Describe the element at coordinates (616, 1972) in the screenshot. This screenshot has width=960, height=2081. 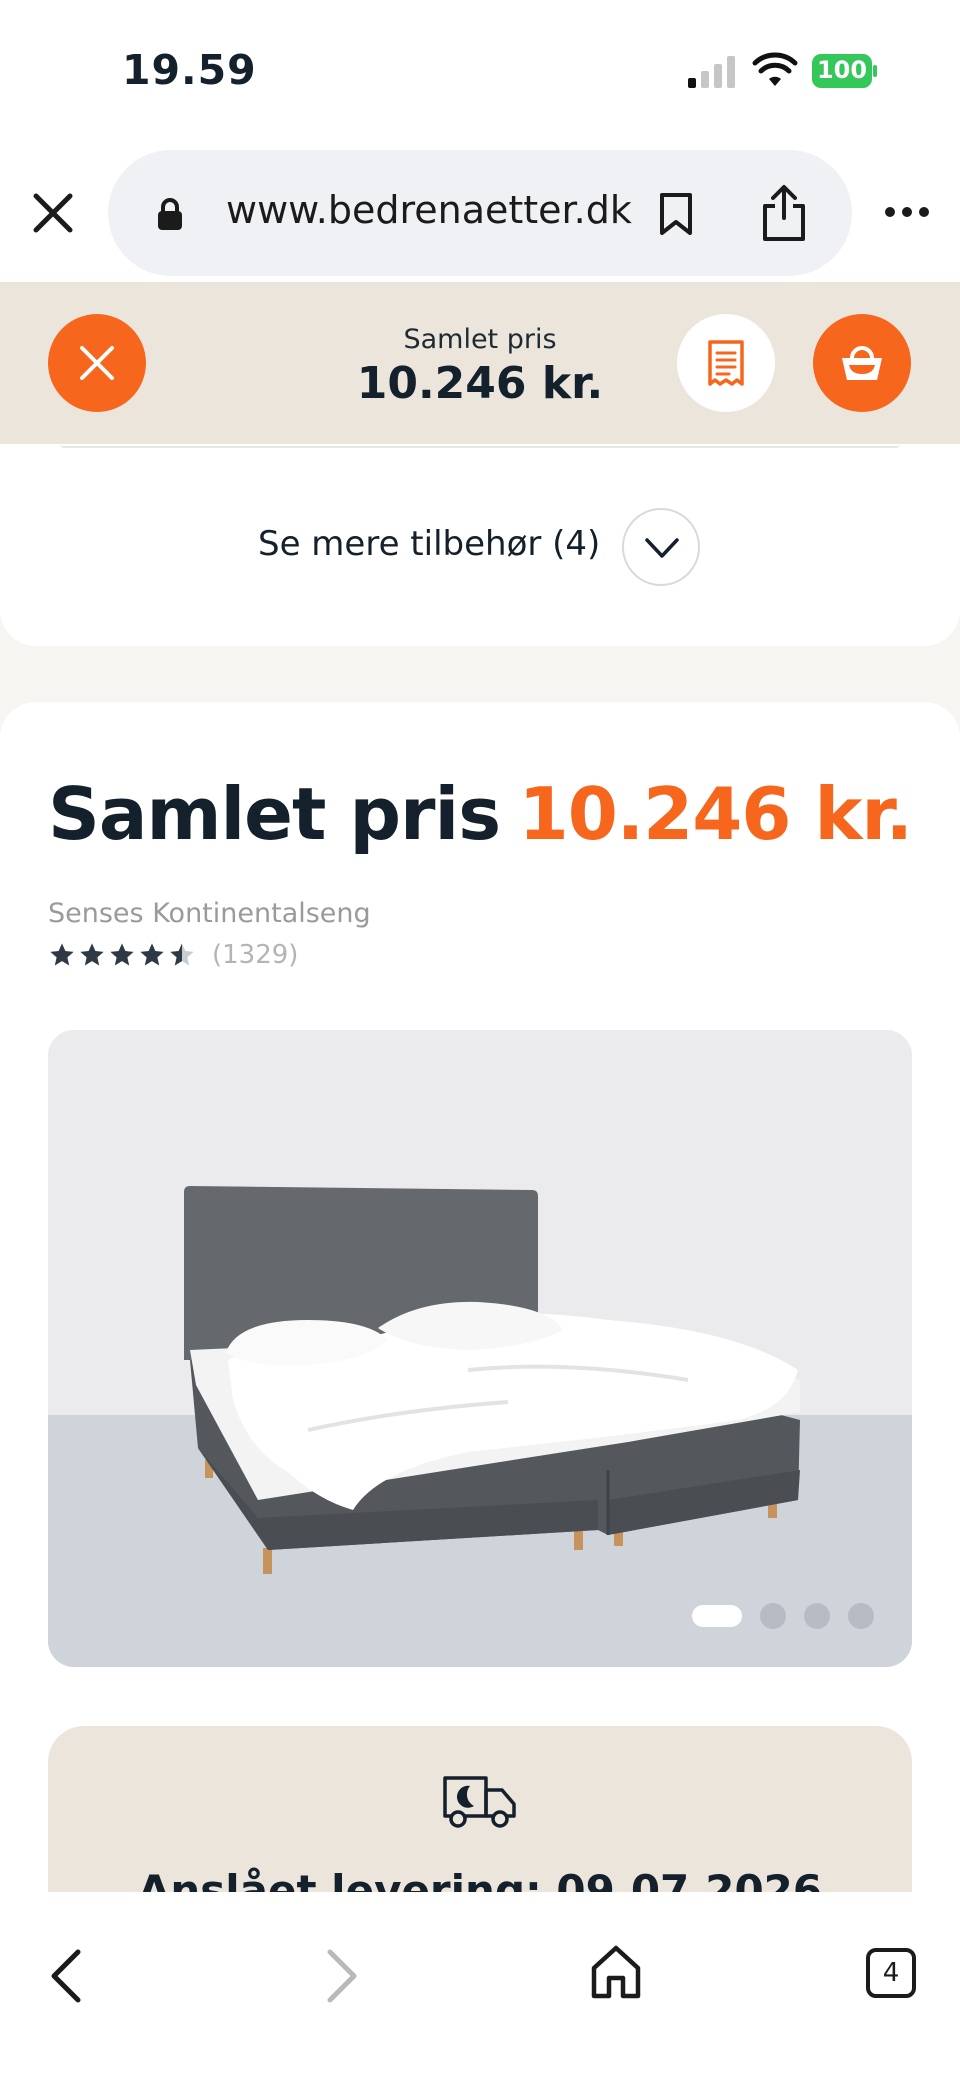
I see `home-icon` at that location.